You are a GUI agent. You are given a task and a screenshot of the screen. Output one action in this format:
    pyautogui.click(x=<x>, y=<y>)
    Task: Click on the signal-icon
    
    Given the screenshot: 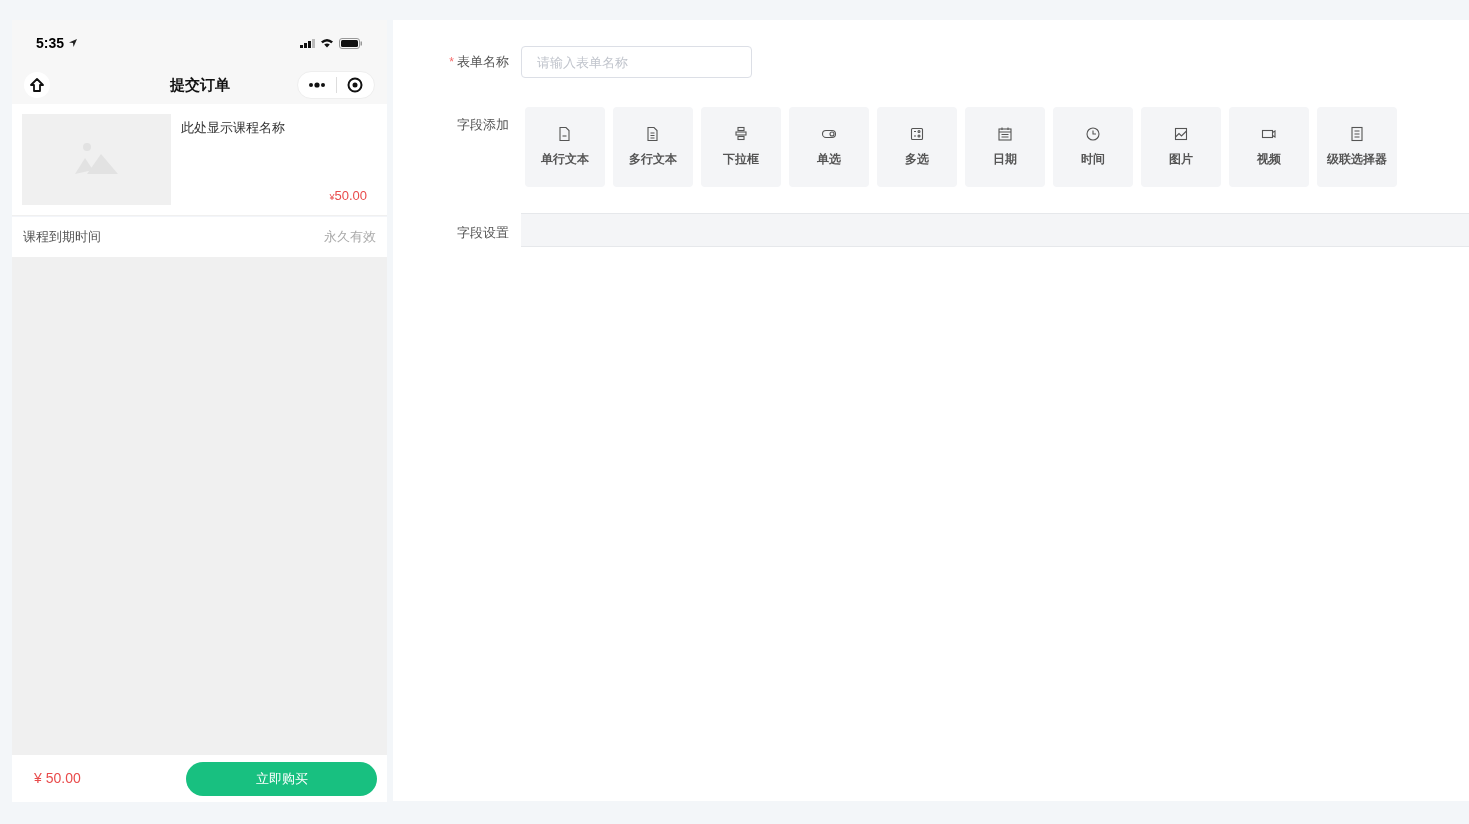 What is the action you would take?
    pyautogui.click(x=307, y=43)
    